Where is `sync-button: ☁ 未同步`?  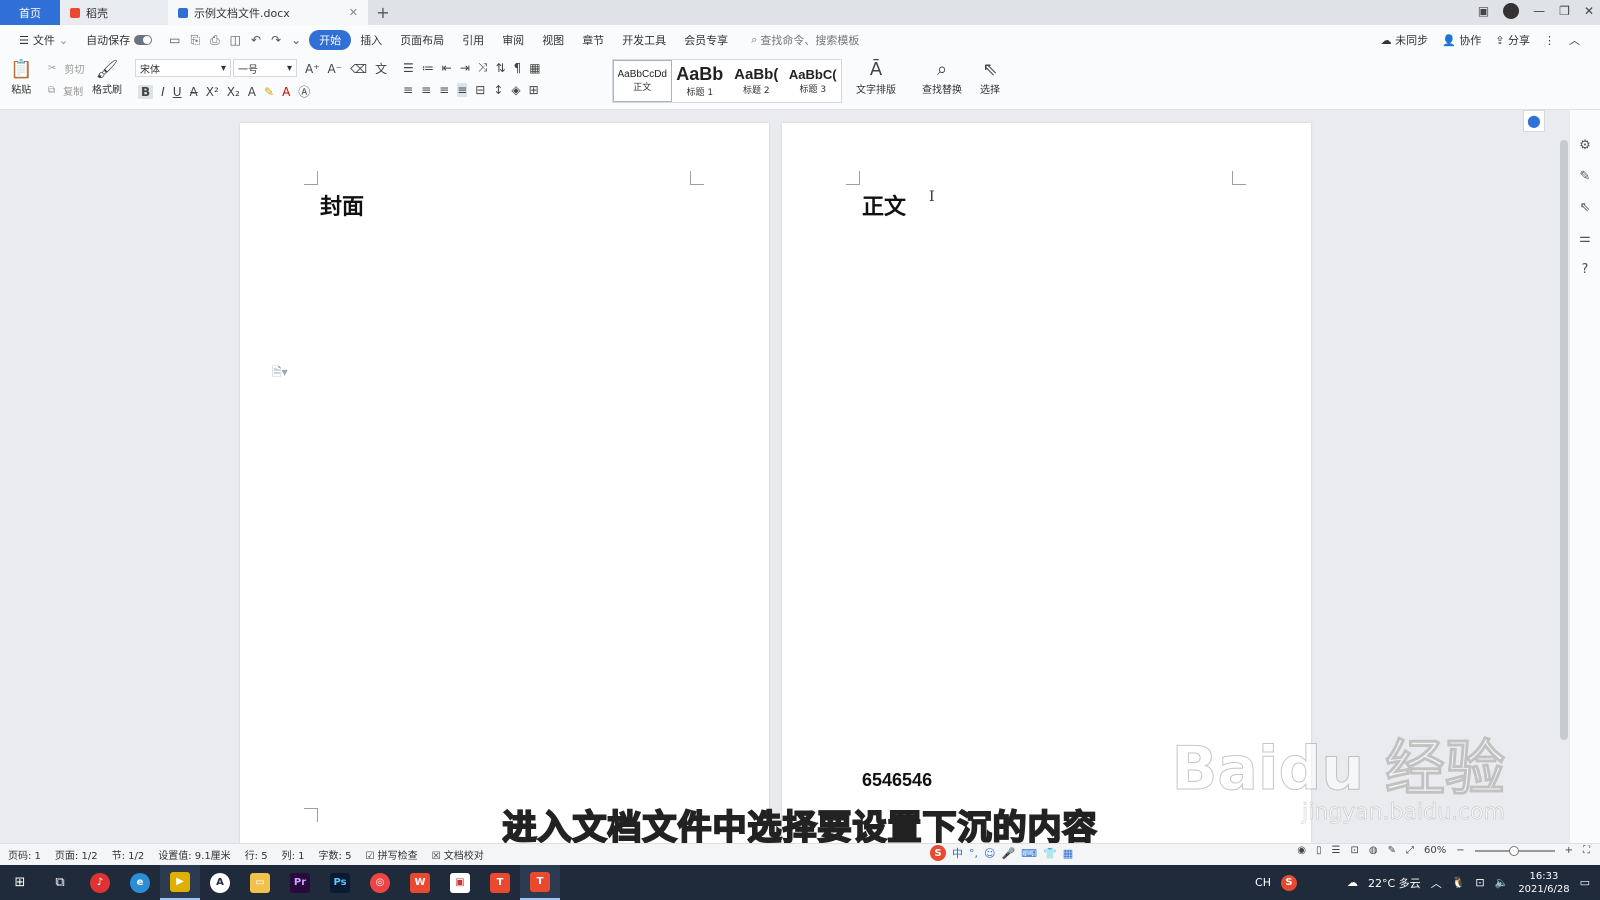 sync-button: ☁ 未同步 is located at coordinates (1405, 40).